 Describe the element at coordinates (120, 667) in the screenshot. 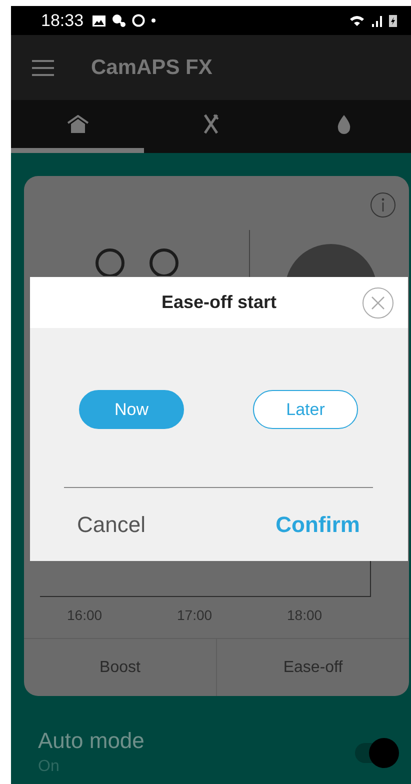

I see `mode-button: Boost` at that location.